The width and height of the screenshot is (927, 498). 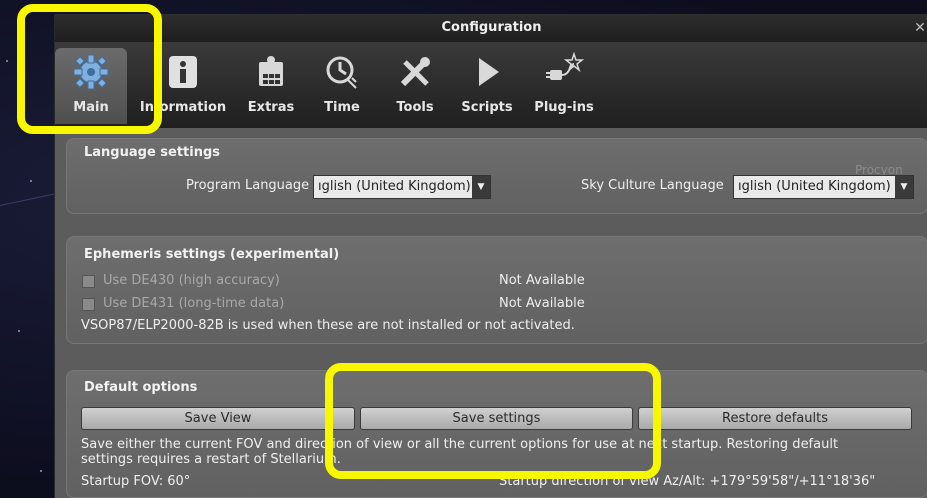 I want to click on window-titlebar: Configuration ✕, so click(x=491, y=28).